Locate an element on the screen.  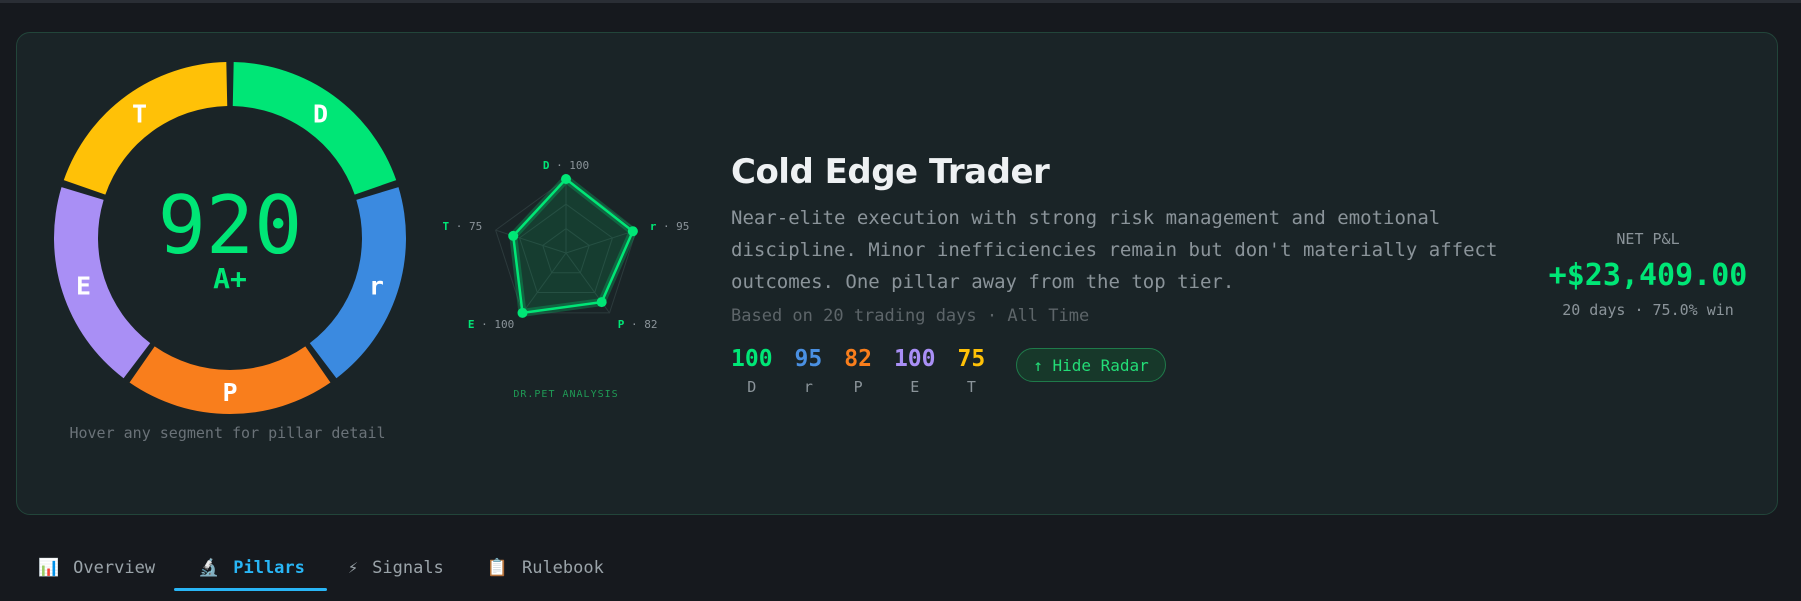
net-pnl-value: +$23,409.00 is located at coordinates (1648, 275).